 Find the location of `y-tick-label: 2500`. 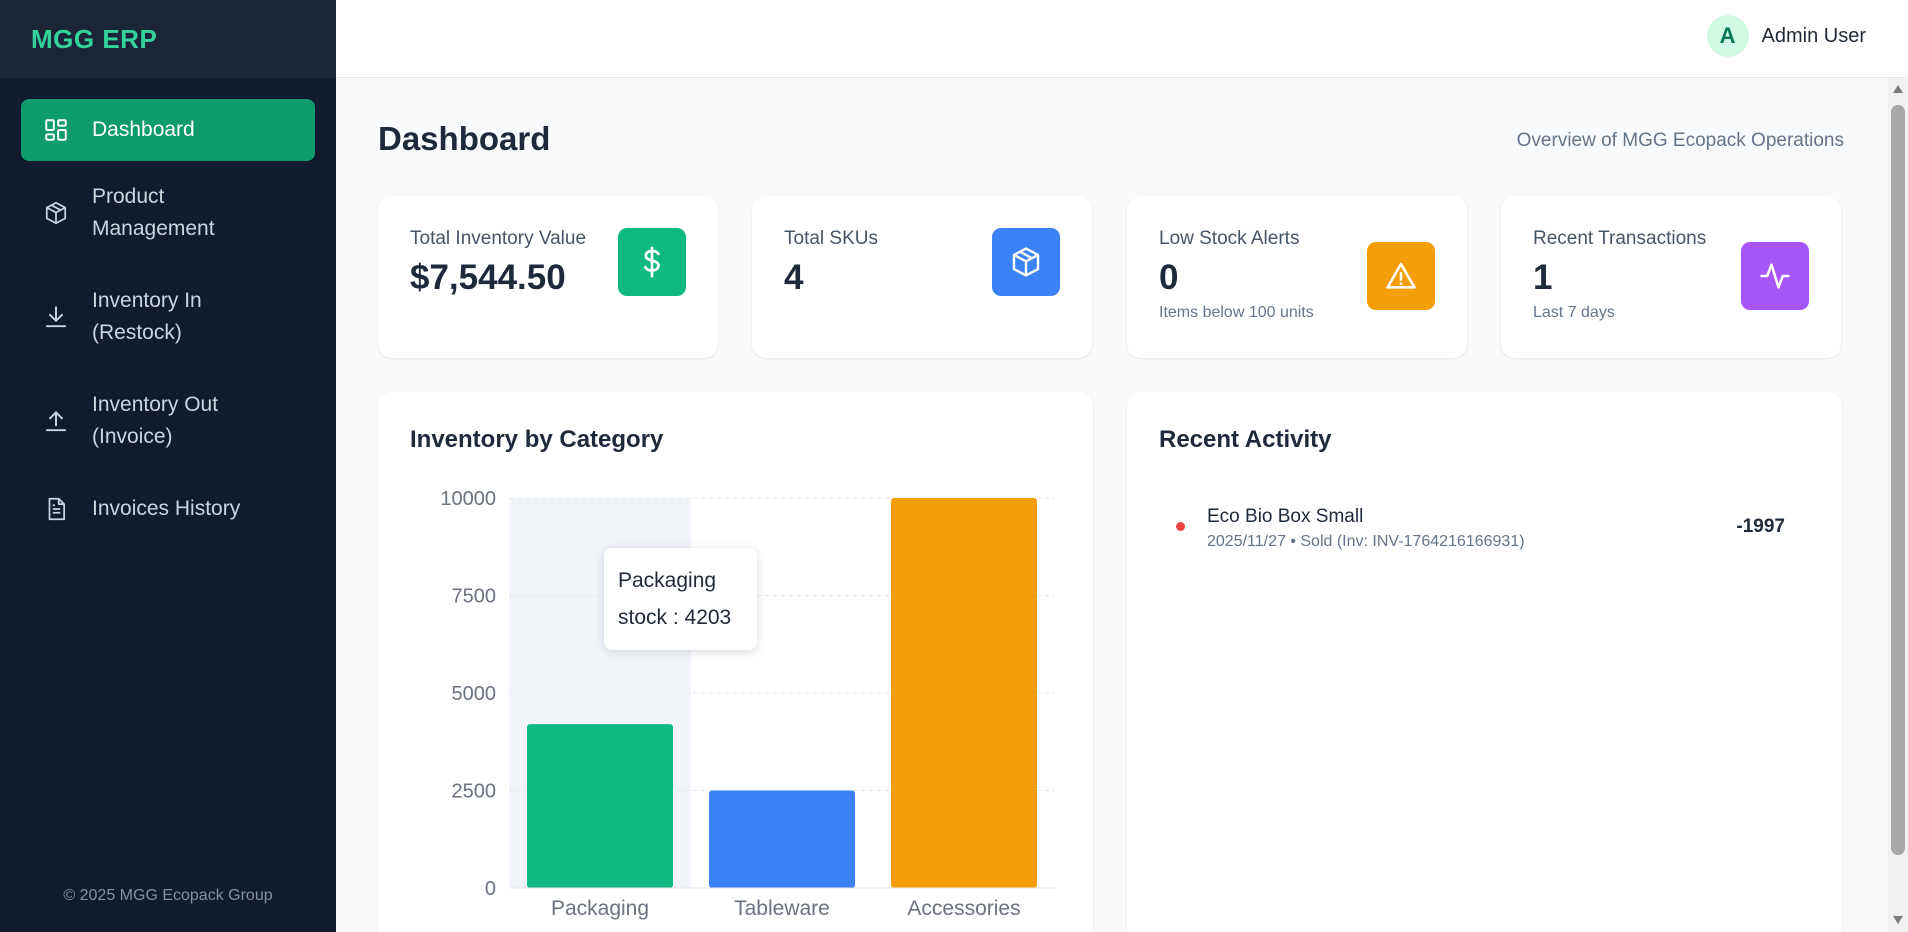

y-tick-label: 2500 is located at coordinates (474, 792).